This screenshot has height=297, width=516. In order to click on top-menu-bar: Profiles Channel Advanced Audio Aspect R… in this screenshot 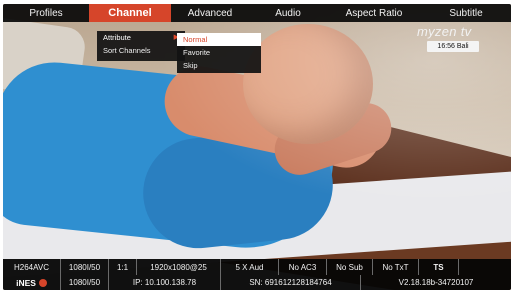, I will do `click(257, 13)`.